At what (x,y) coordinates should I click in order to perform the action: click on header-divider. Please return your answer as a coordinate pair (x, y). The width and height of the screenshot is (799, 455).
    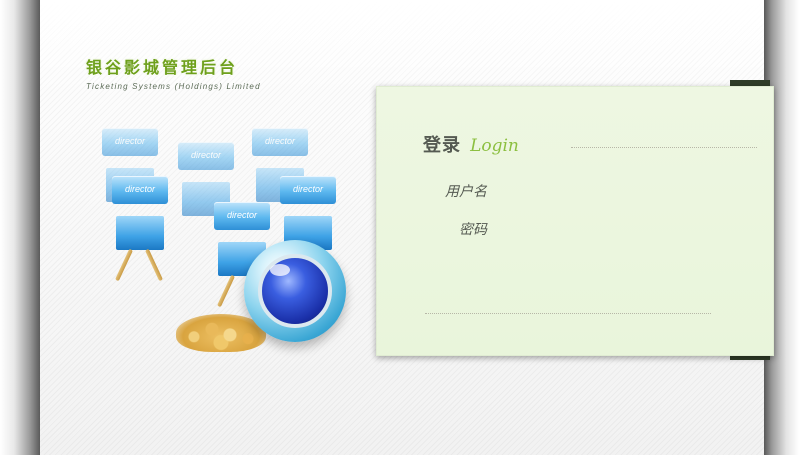
    Looking at the image, I should click on (664, 147).